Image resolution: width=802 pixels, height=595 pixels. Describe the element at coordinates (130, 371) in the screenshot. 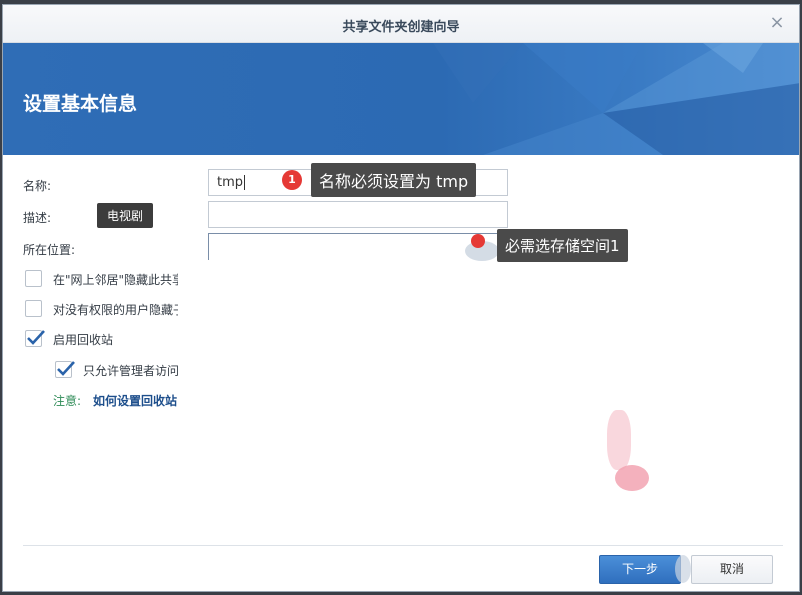

I see `admin-only-label: 只允许管理者访问` at that location.